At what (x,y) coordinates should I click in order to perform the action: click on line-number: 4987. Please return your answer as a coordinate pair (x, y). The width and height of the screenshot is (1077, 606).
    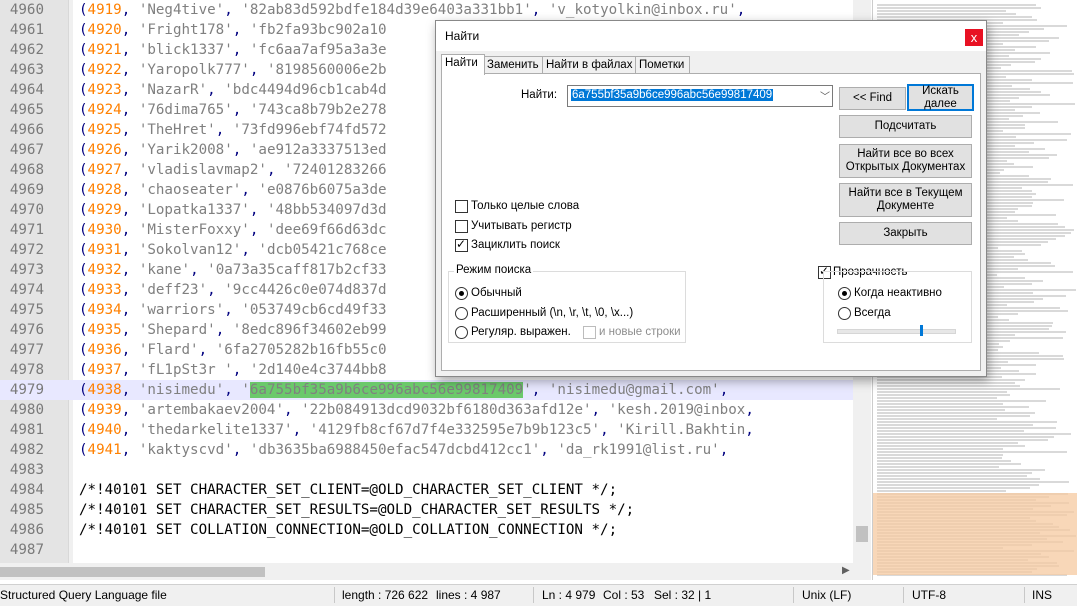
    Looking at the image, I should click on (26, 550).